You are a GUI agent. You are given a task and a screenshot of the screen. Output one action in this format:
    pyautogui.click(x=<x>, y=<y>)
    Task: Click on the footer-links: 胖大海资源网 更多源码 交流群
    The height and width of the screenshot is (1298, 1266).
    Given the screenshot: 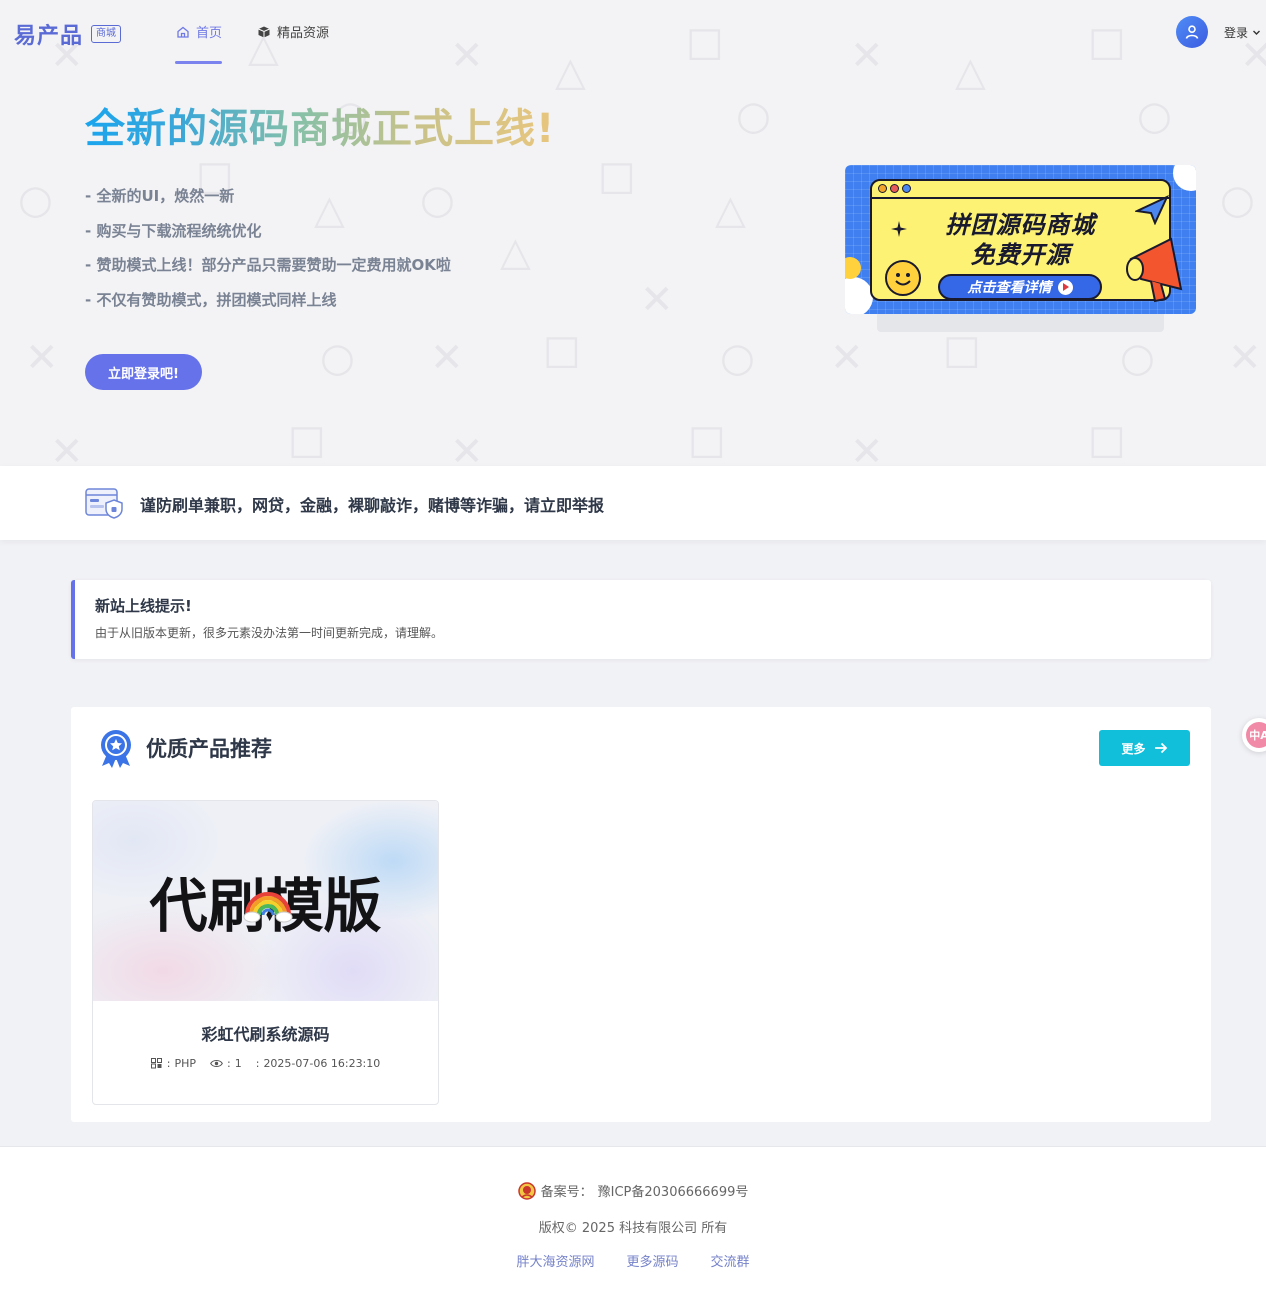 What is the action you would take?
    pyautogui.click(x=633, y=1260)
    